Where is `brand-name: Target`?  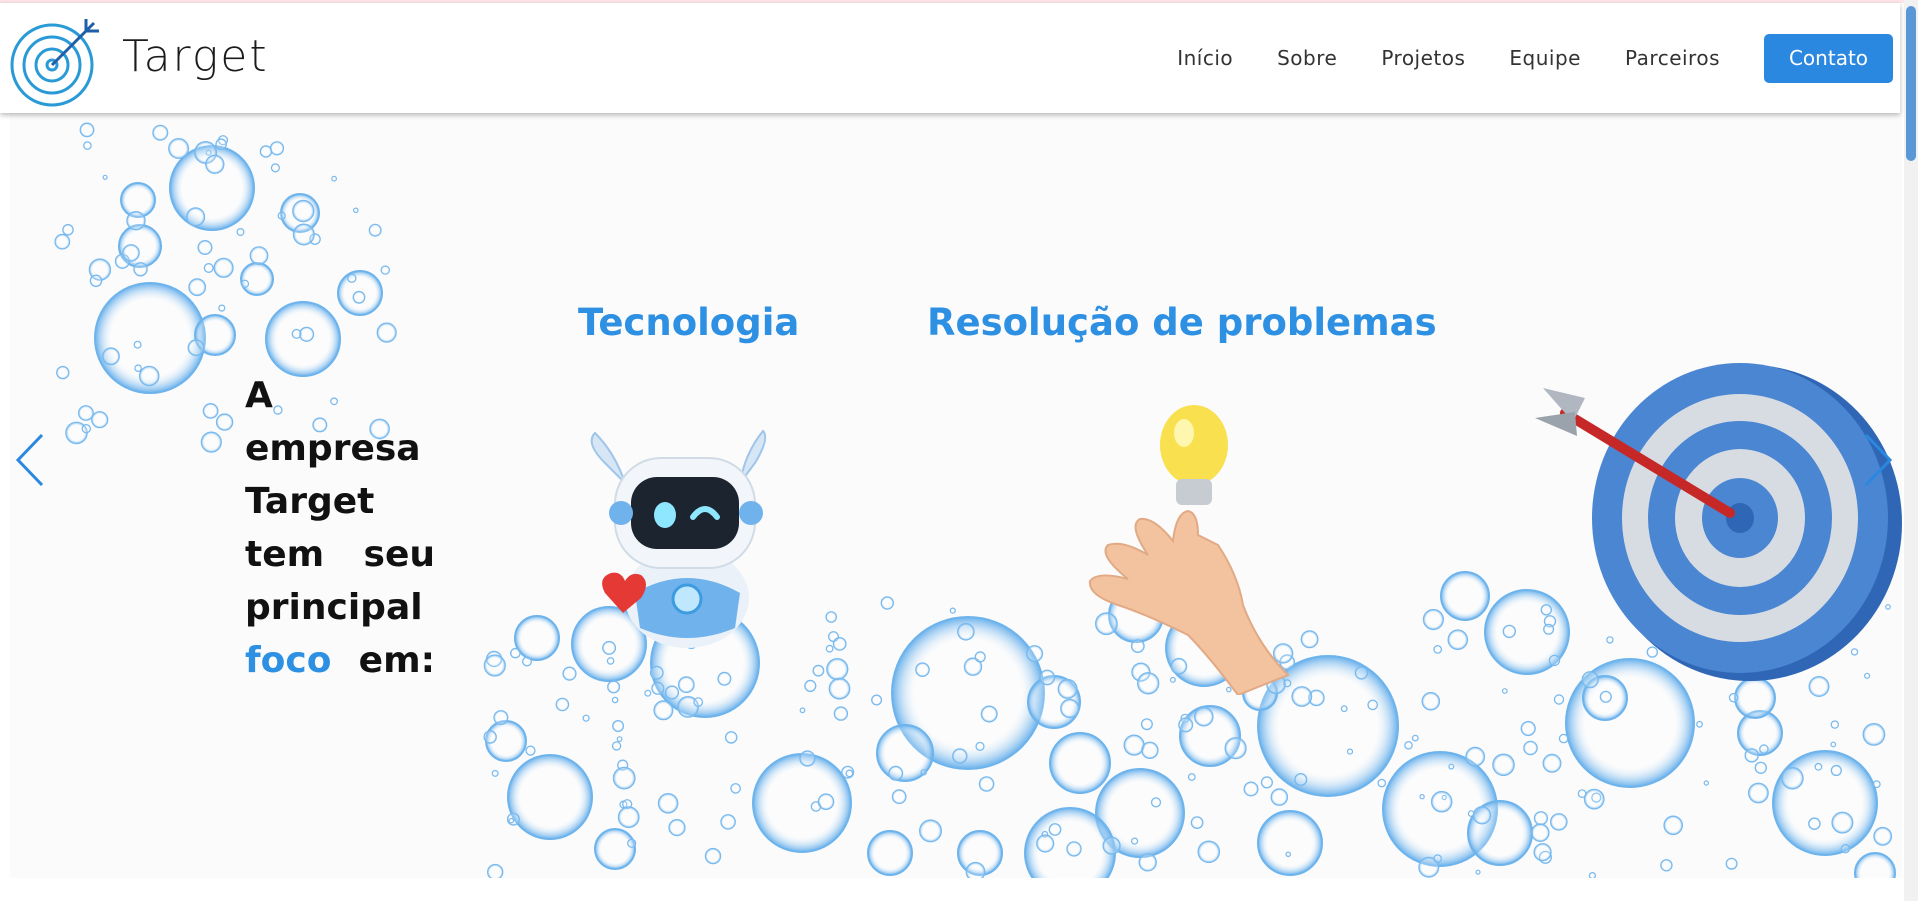 brand-name: Target is located at coordinates (195, 56).